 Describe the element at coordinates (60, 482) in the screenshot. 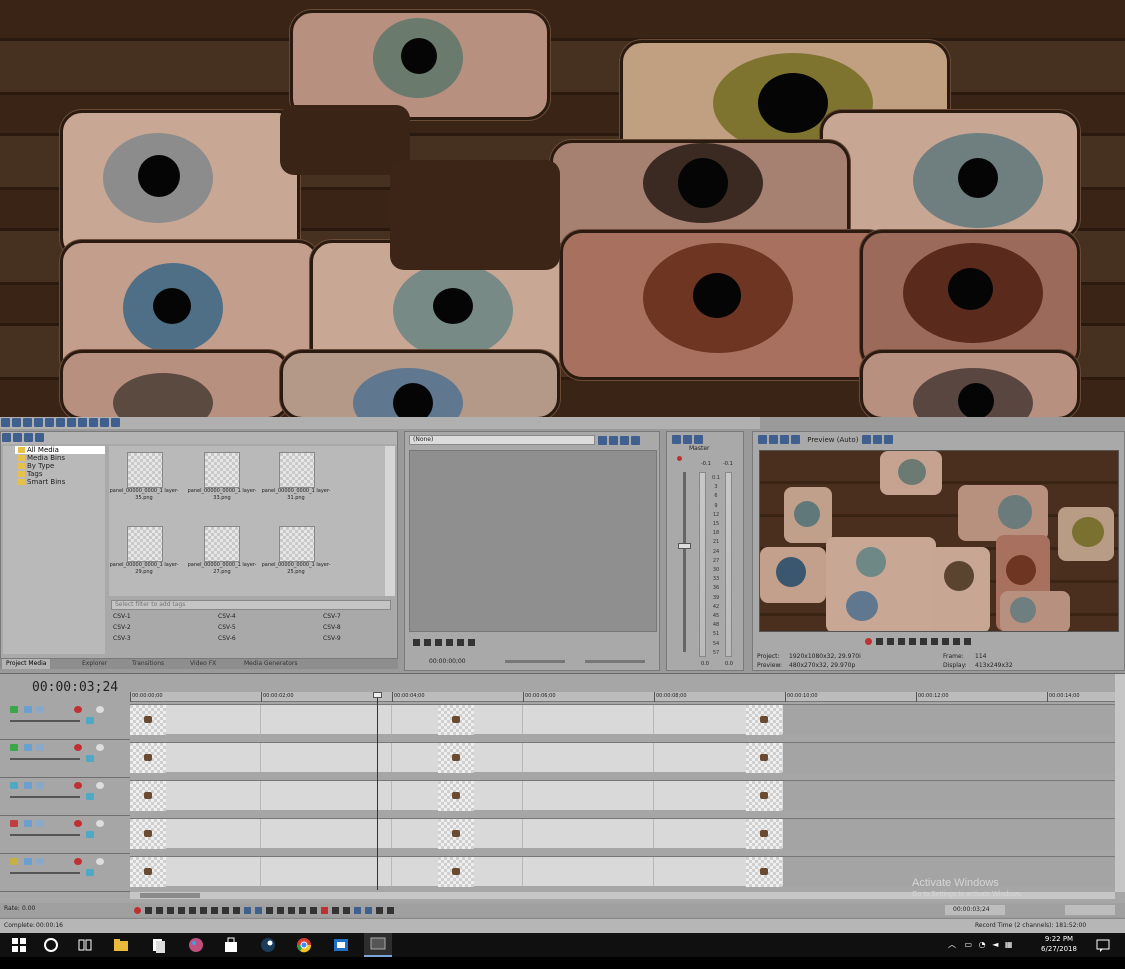

I see `bin-smart-bins: Smart Bins` at that location.